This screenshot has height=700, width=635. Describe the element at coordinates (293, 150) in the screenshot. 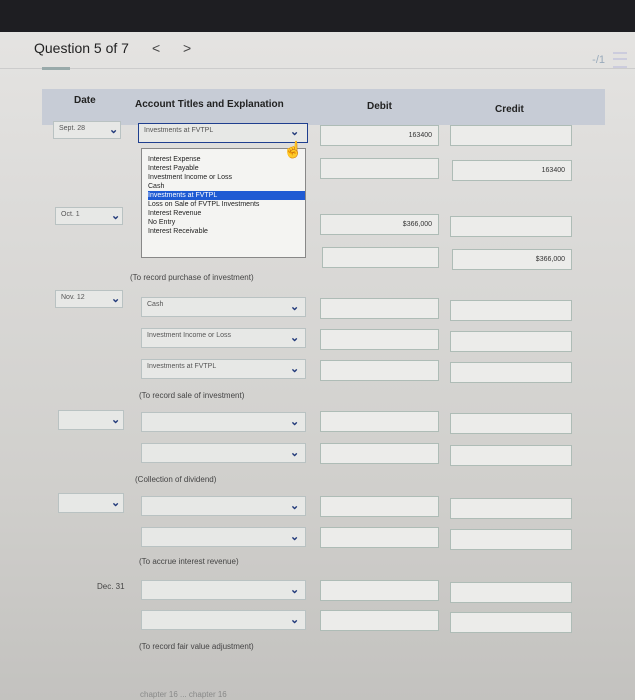

I see `cursor-icon: ☝` at that location.